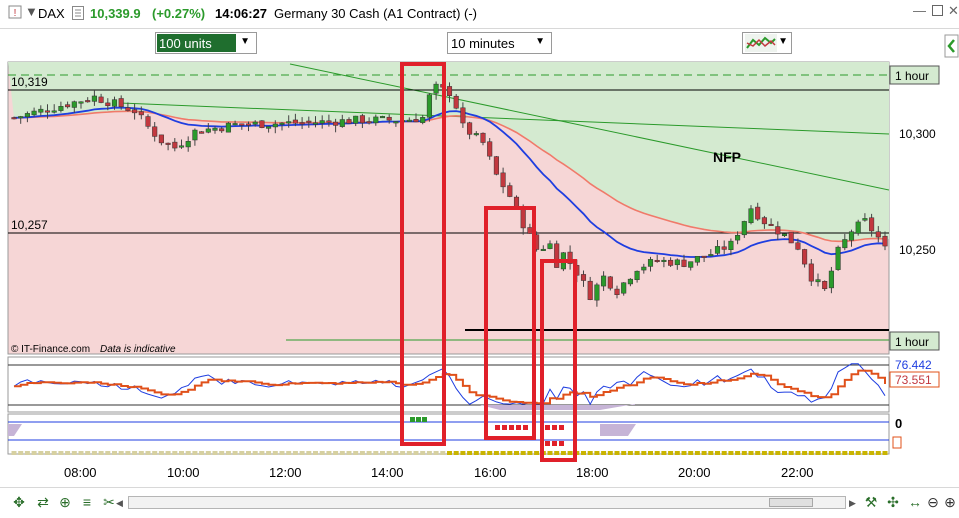 The height and width of the screenshot is (518, 959). Describe the element at coordinates (933, 502) in the screenshot. I see `zoom-out-icon: ⊖` at that location.